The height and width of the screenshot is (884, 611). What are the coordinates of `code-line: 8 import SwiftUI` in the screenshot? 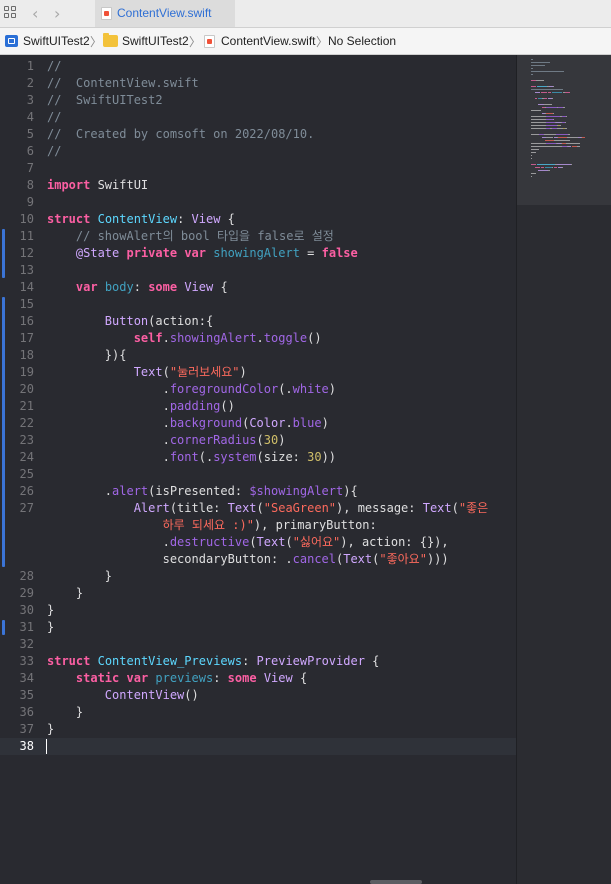 It's located at (258, 185).